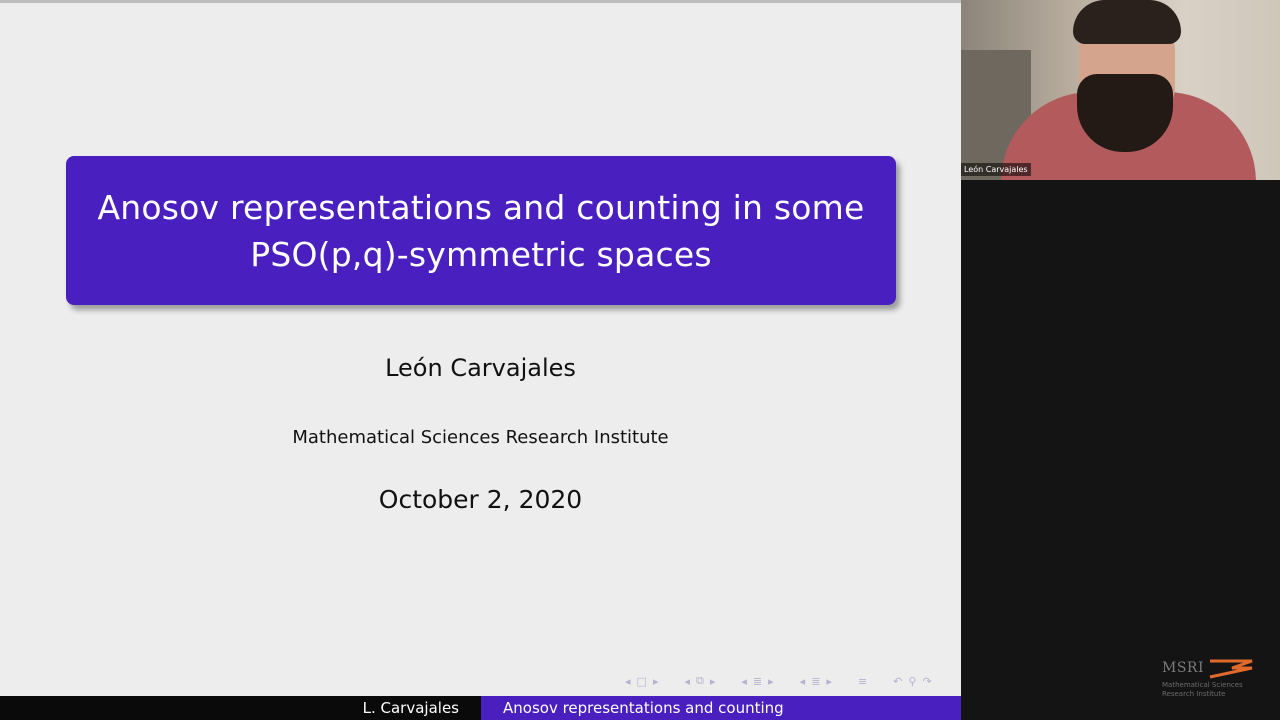 The height and width of the screenshot is (720, 1280). Describe the element at coordinates (700, 681) in the screenshot. I see `frames-stack-icon: ⧉` at that location.